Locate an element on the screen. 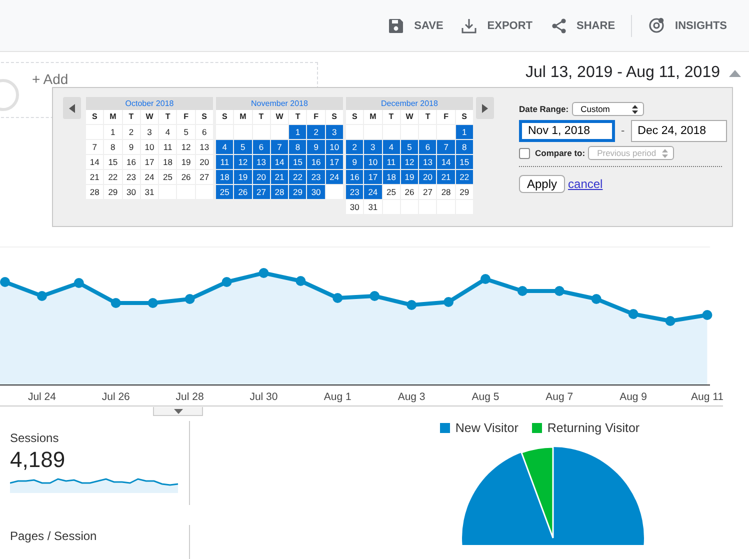 Image resolution: width=749 pixels, height=559 pixels. calendar-day: 11 is located at coordinates (167, 147).